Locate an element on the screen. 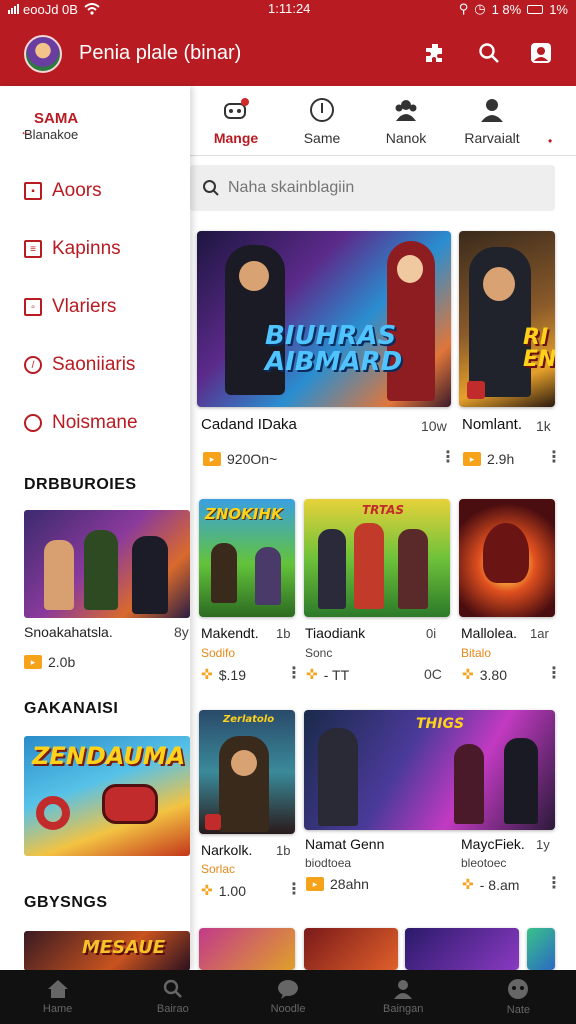 The width and height of the screenshot is (576, 1024). search-input is located at coordinates (378, 188).